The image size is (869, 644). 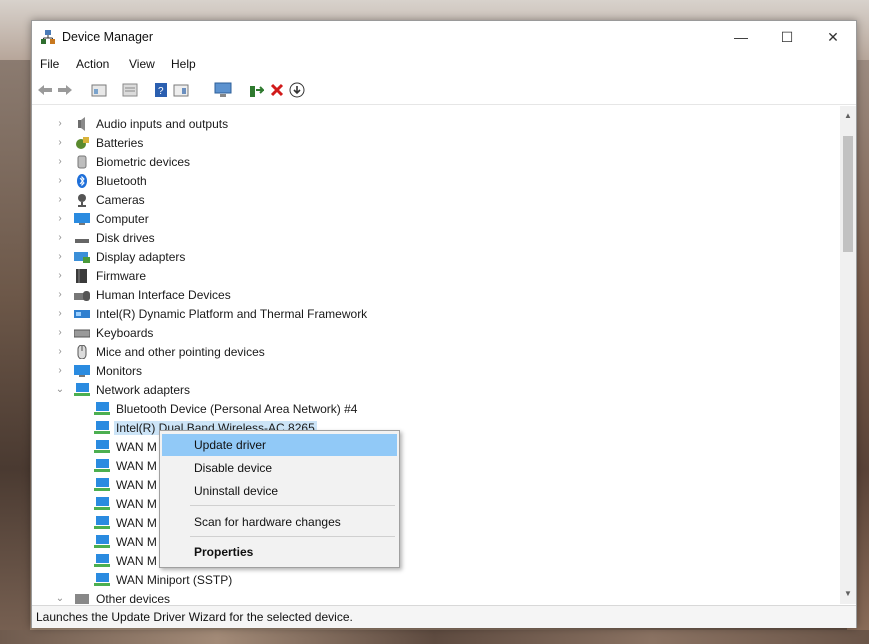 What do you see at coordinates (82, 162) in the screenshot?
I see `fingerprint-icon` at bounding box center [82, 162].